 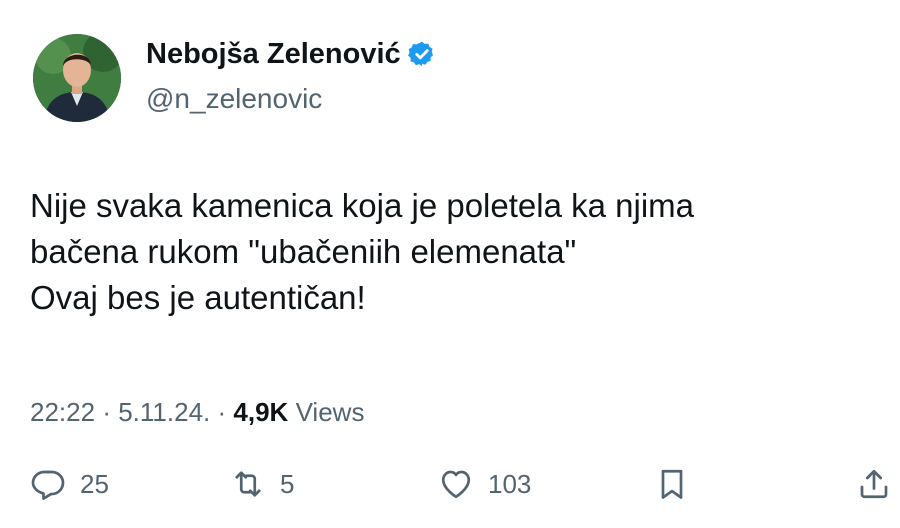 I want to click on share-button, so click(x=874, y=484).